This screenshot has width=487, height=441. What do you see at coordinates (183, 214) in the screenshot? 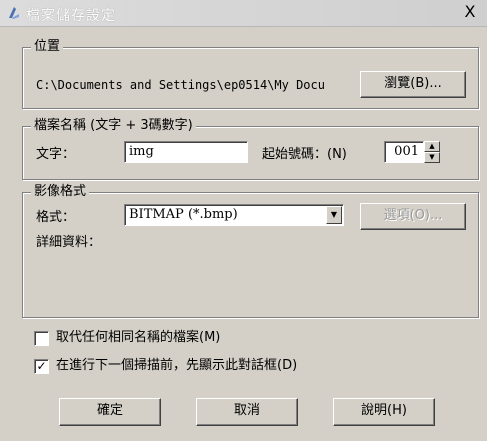
I see `format-select-value: BITMAP (*.bmp)` at bounding box center [183, 214].